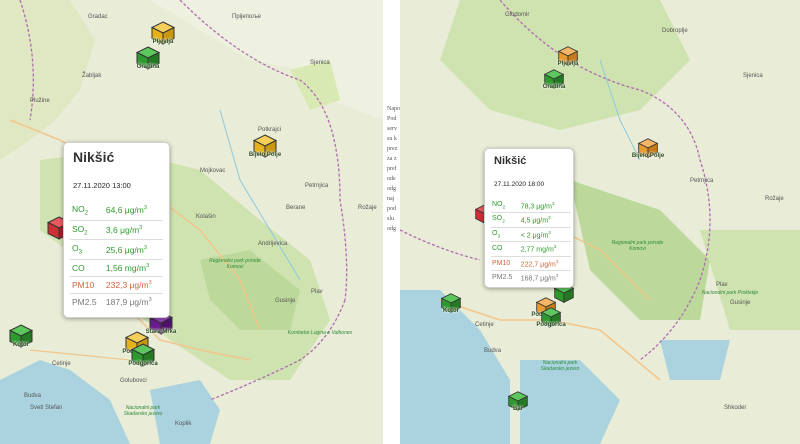 The width and height of the screenshot is (800, 444). What do you see at coordinates (545, 263) in the screenshot?
I see `pollutant-value: 222,7 μg/m3` at bounding box center [545, 263].